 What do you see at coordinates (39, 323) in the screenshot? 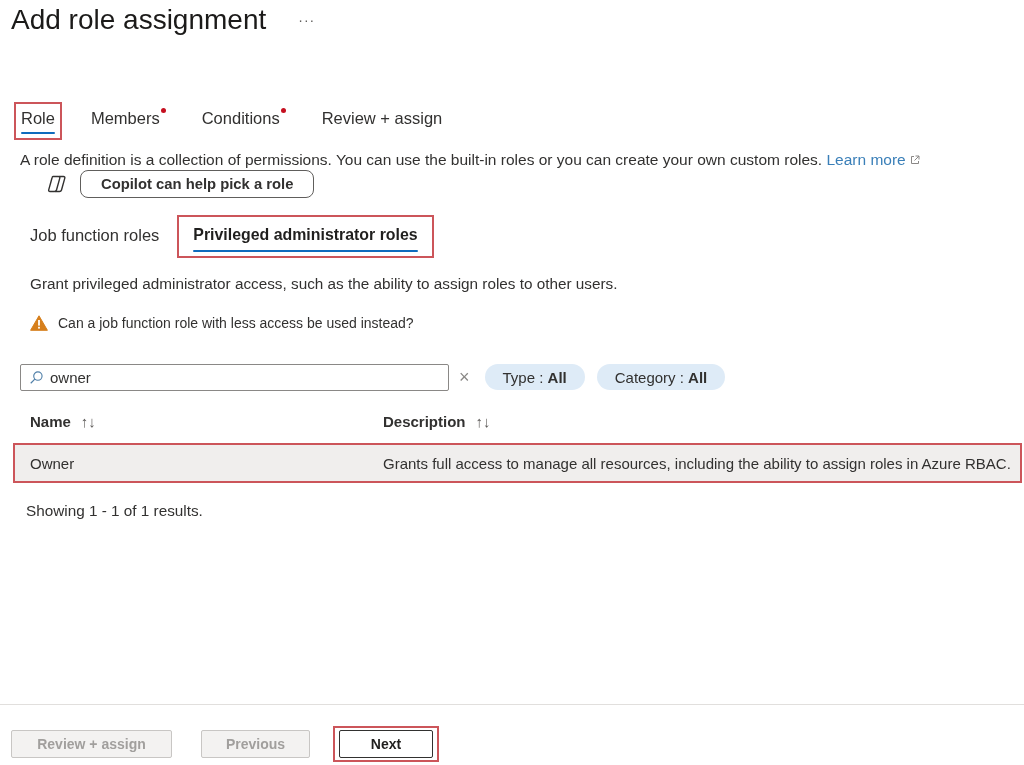
I see `warning-icon` at bounding box center [39, 323].